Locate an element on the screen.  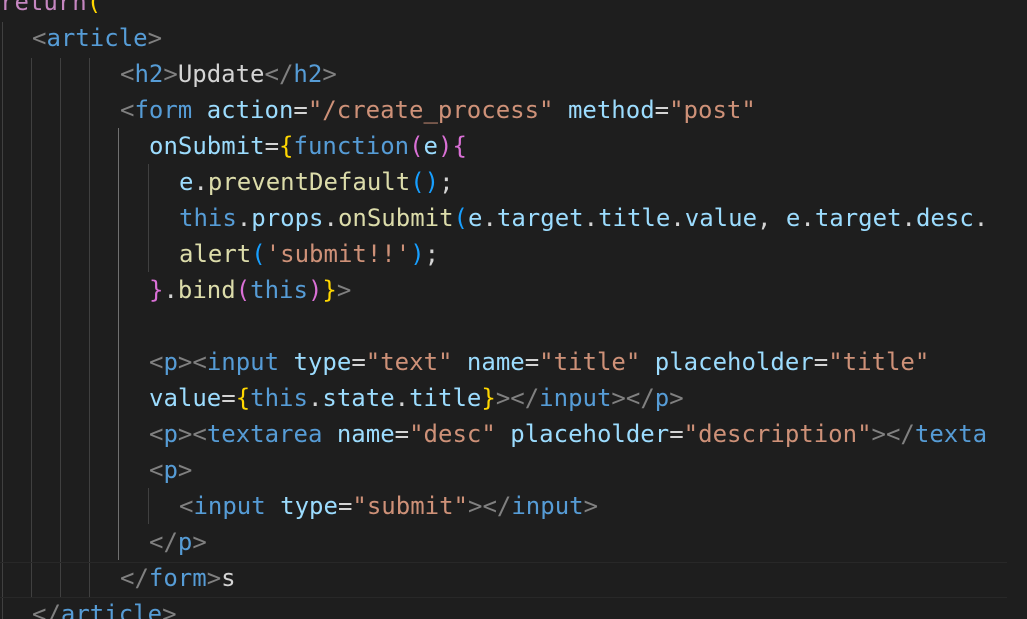
code-token: () is located at coordinates (425, 182).